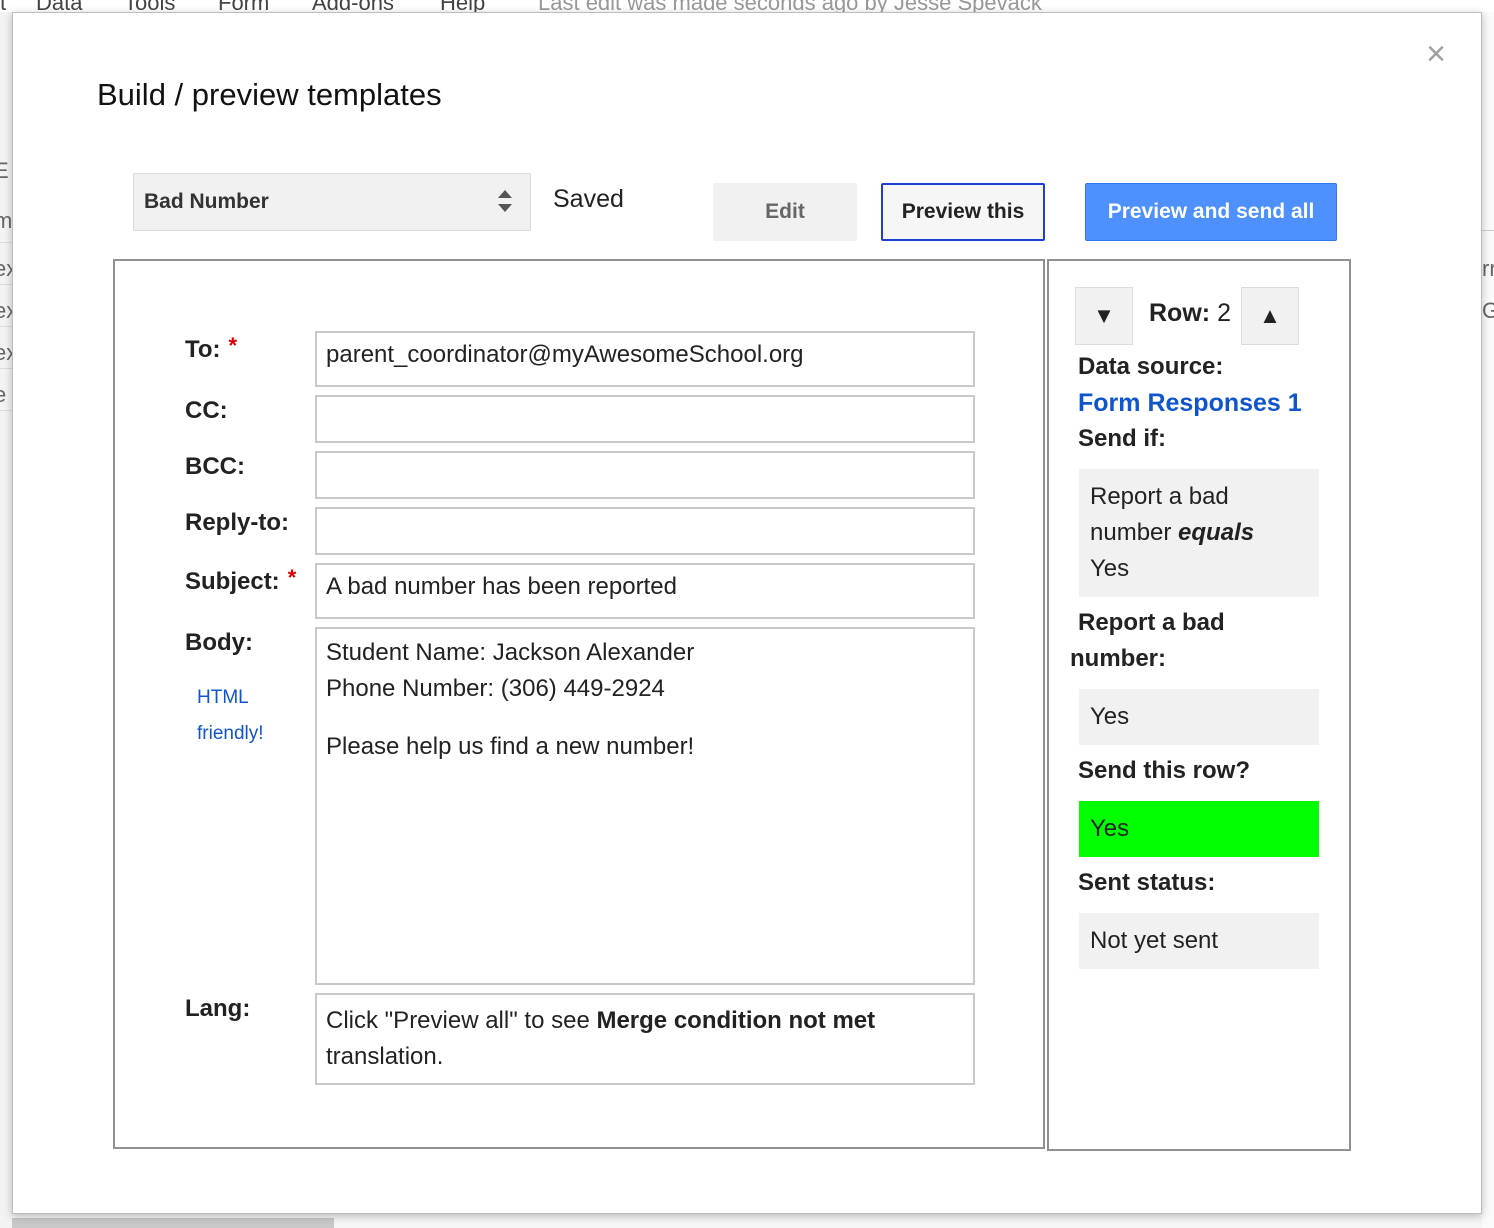 The width and height of the screenshot is (1494, 1228). Describe the element at coordinates (173, 1223) in the screenshot. I see `horizontal-scrollbar-thumb` at that location.